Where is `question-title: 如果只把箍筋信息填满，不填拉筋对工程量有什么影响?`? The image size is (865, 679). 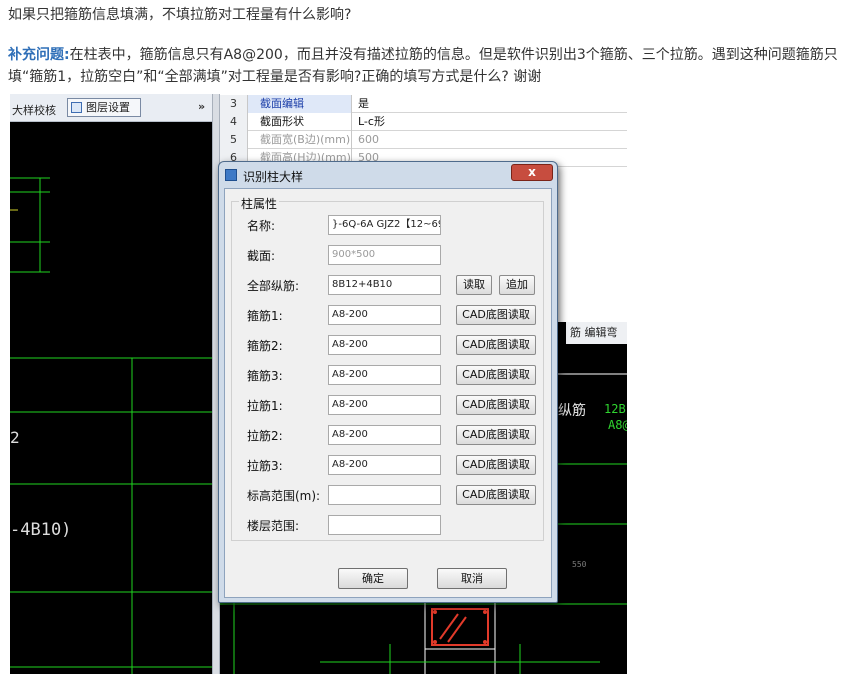
question-title: 如果只把箍筋信息填满，不填拉筋对工程量有什么影响? is located at coordinates (180, 15).